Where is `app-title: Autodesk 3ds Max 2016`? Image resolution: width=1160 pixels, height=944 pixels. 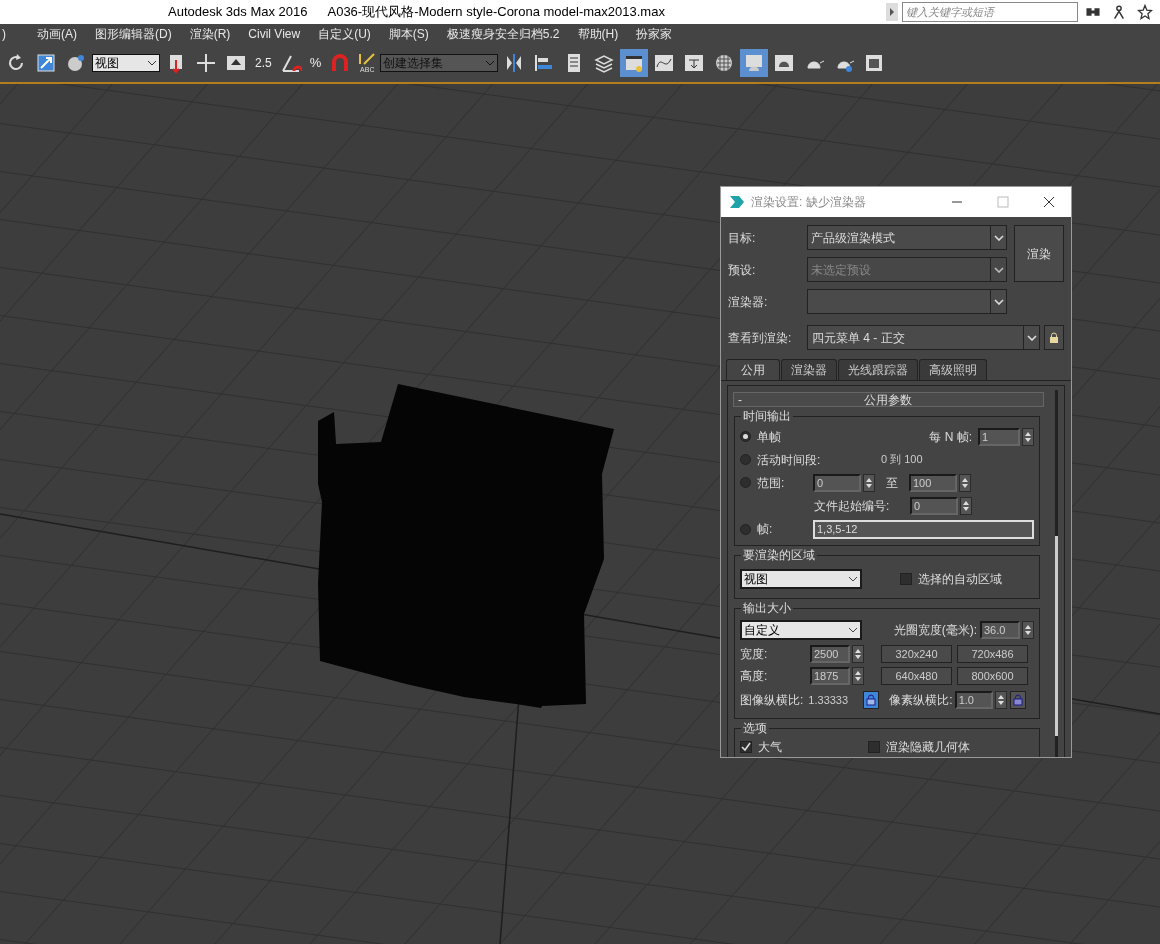 app-title: Autodesk 3ds Max 2016 is located at coordinates (238, 12).